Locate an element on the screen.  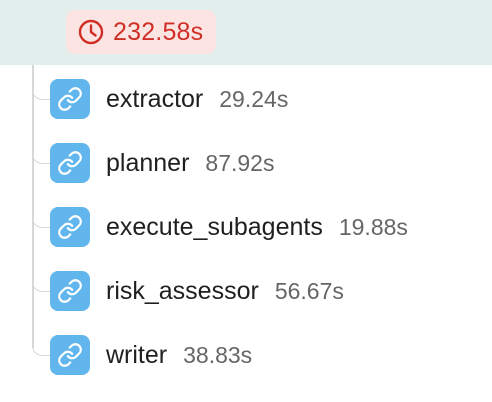
tree-row-risk-assessor: risk_assessor 56.67s is located at coordinates (197, 291).